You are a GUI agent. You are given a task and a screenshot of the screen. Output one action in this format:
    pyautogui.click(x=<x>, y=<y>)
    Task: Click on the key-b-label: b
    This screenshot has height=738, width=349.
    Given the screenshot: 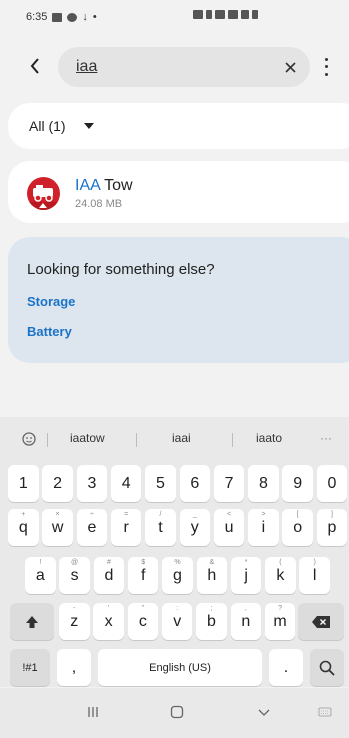 What is the action you would take?
    pyautogui.click(x=211, y=621)
    